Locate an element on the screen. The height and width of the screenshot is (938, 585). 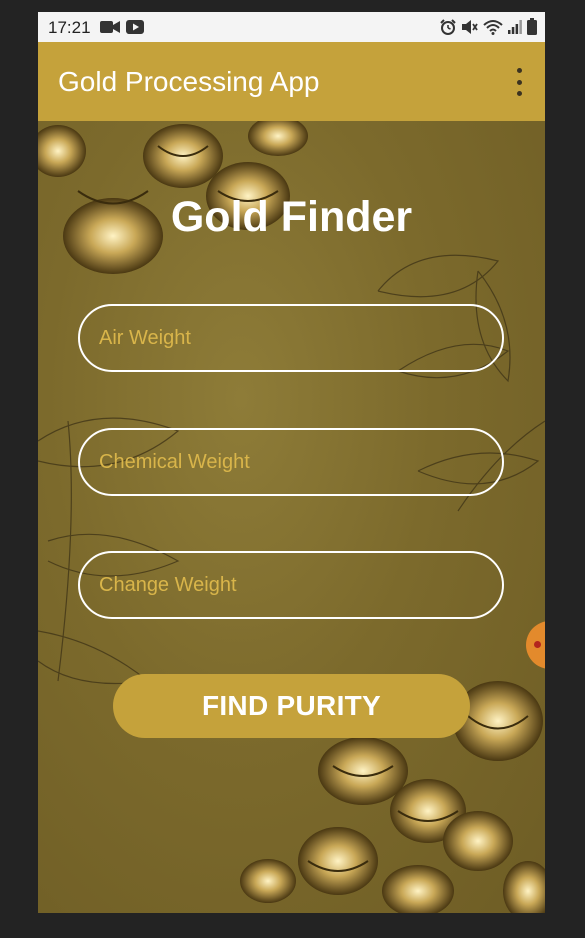
app-title: Gold Processing App is located at coordinates (189, 81).